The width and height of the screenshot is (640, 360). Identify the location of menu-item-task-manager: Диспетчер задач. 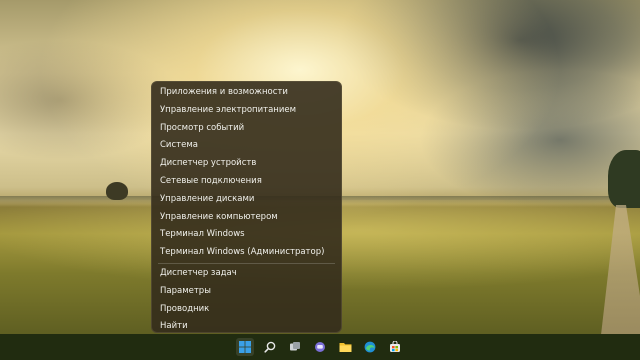
(246, 274).